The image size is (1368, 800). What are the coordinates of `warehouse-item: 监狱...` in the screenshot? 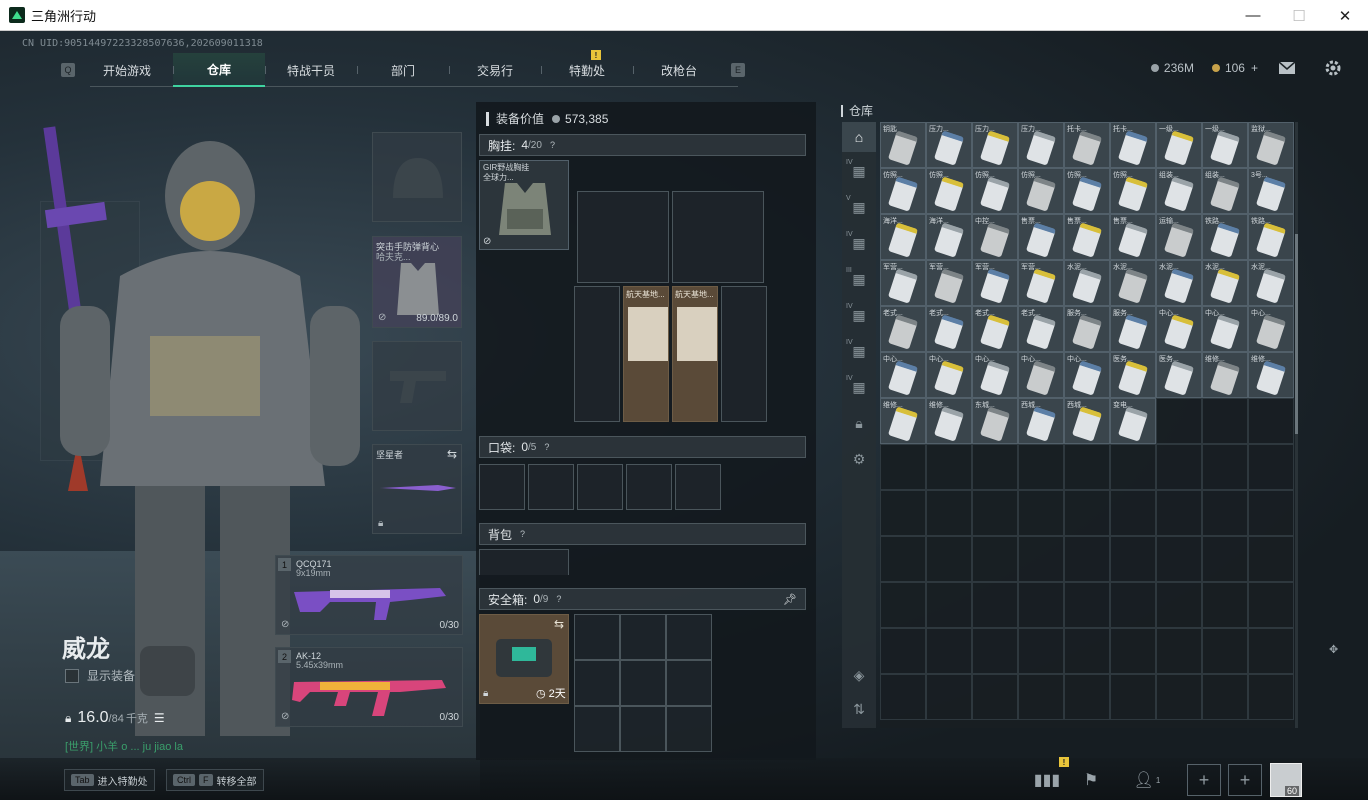 It's located at (1271, 145).